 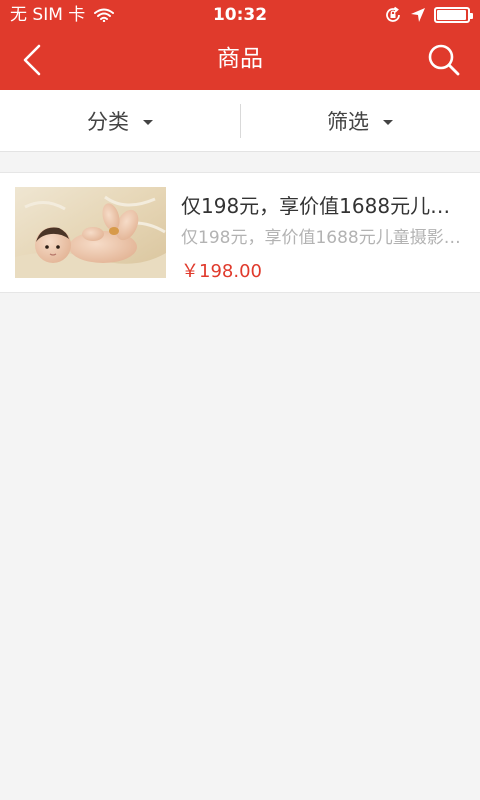 What do you see at coordinates (108, 122) in the screenshot?
I see `category-filter-label: 分类` at bounding box center [108, 122].